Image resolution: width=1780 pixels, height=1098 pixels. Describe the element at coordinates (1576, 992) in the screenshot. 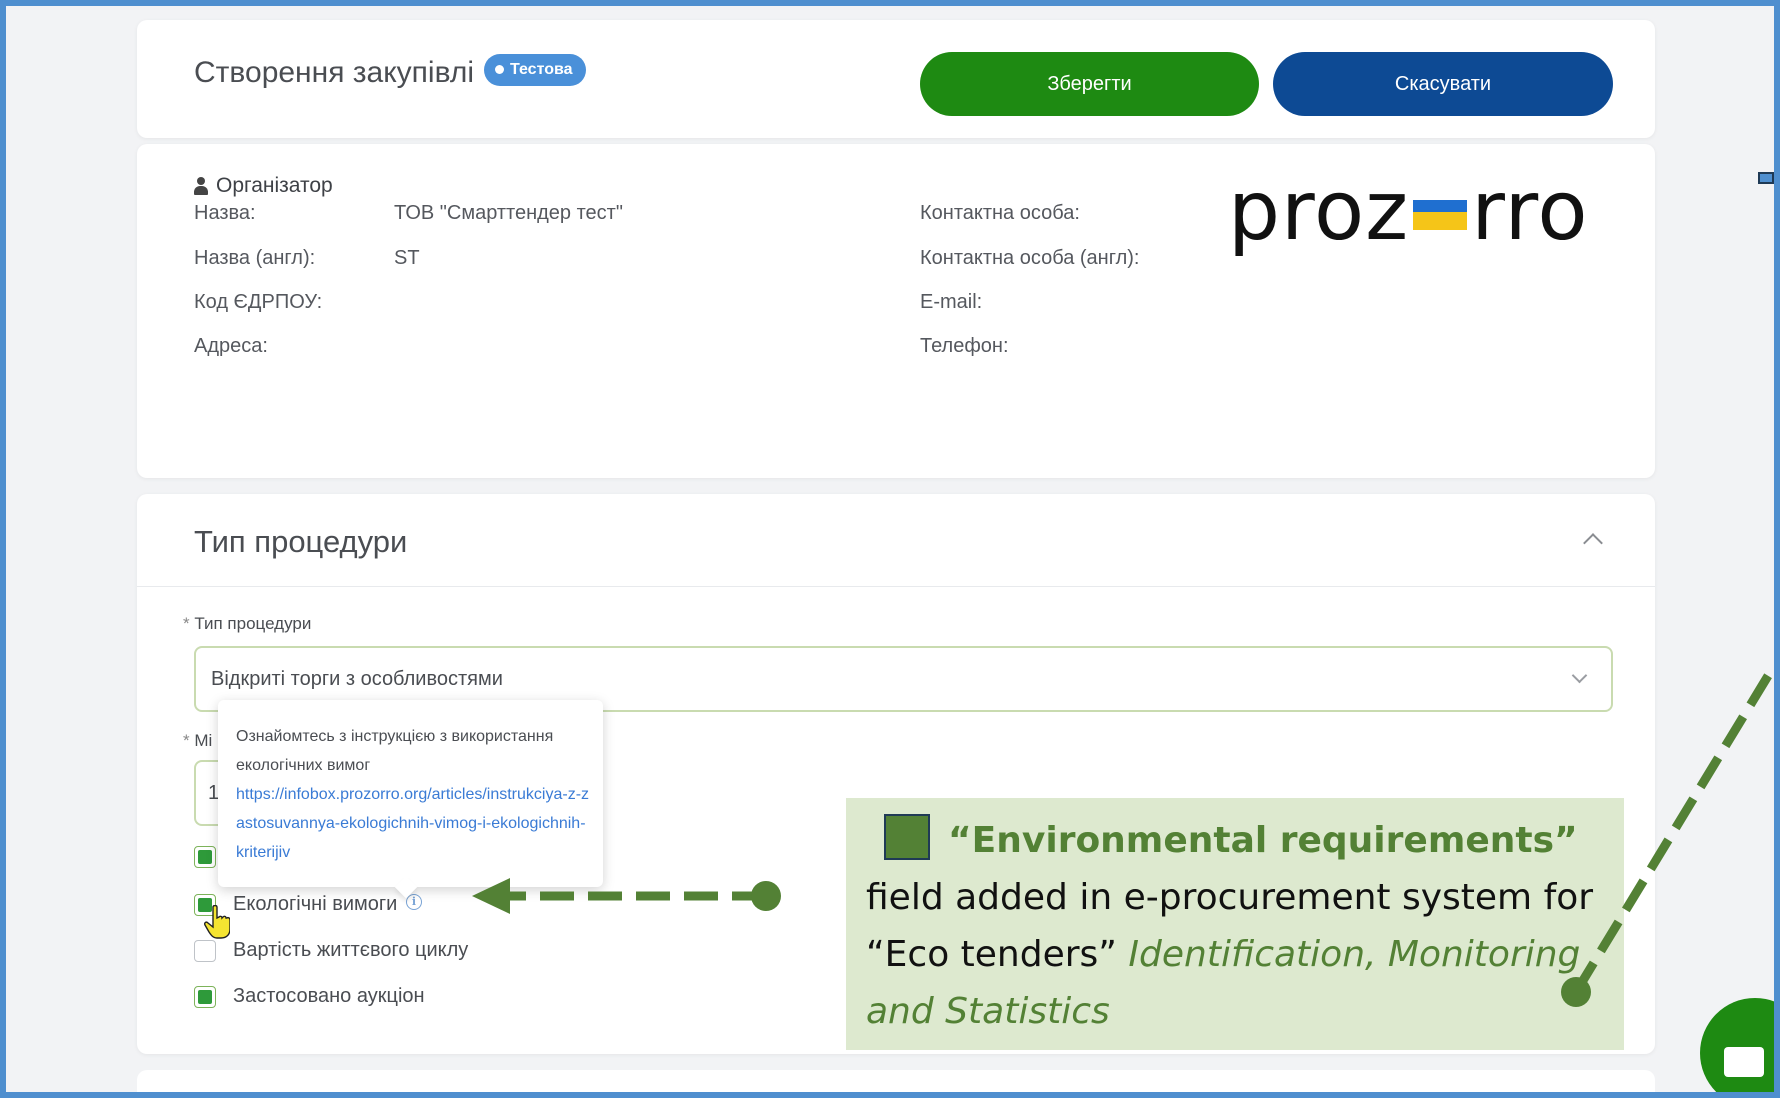

I see `connector-dot-icon` at that location.